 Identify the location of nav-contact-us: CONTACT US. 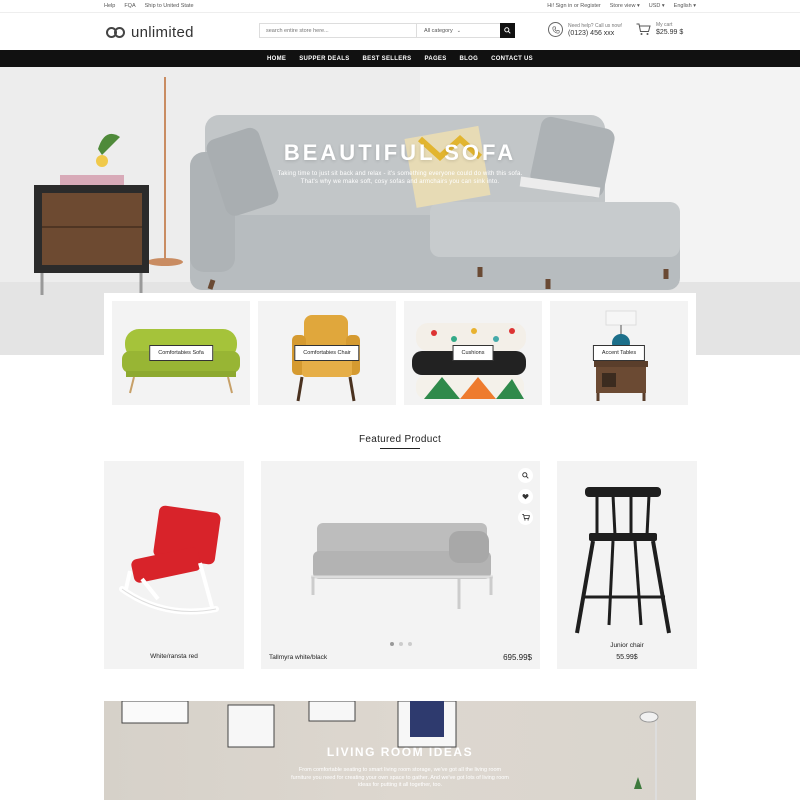
(512, 59).